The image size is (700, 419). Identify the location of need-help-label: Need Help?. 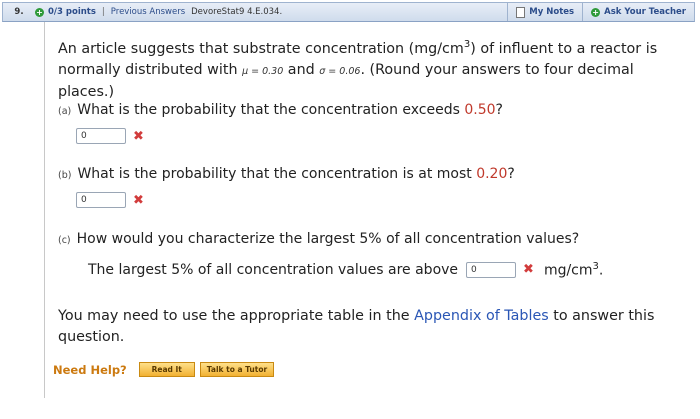
(90, 369).